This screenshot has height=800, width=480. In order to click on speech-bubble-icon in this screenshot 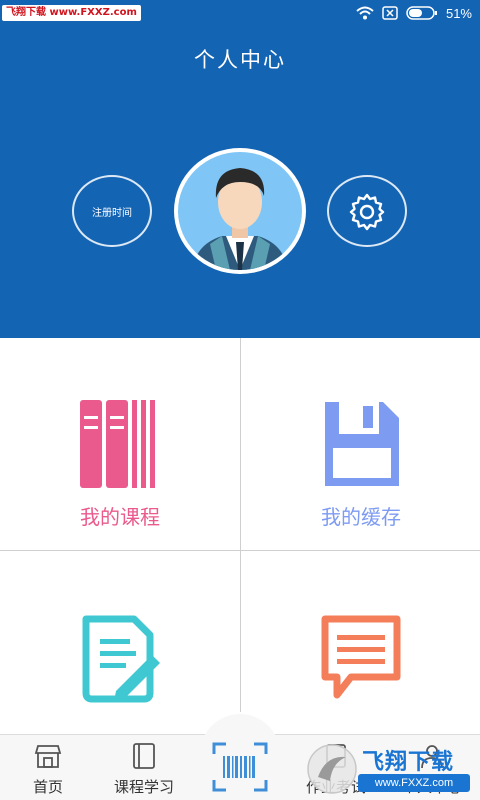, I will do `click(361, 657)`.